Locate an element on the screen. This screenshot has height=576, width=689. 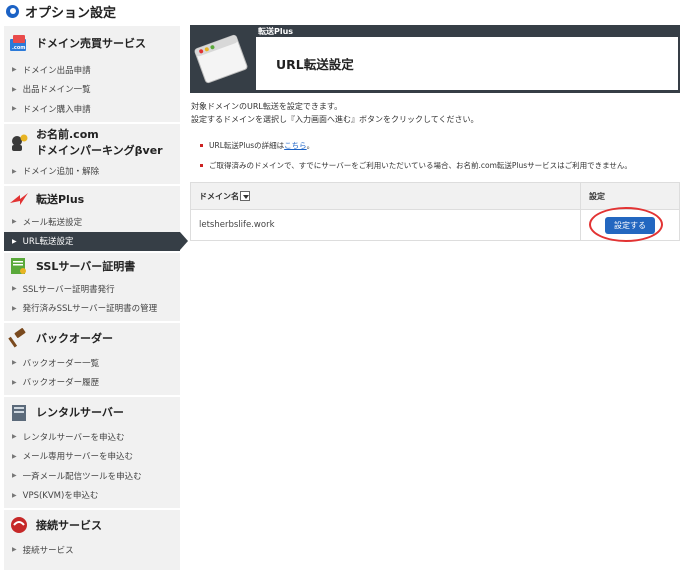
sidebar-heading: お名前.com ドメインパーキングβver is located at coordinates (92, 143).